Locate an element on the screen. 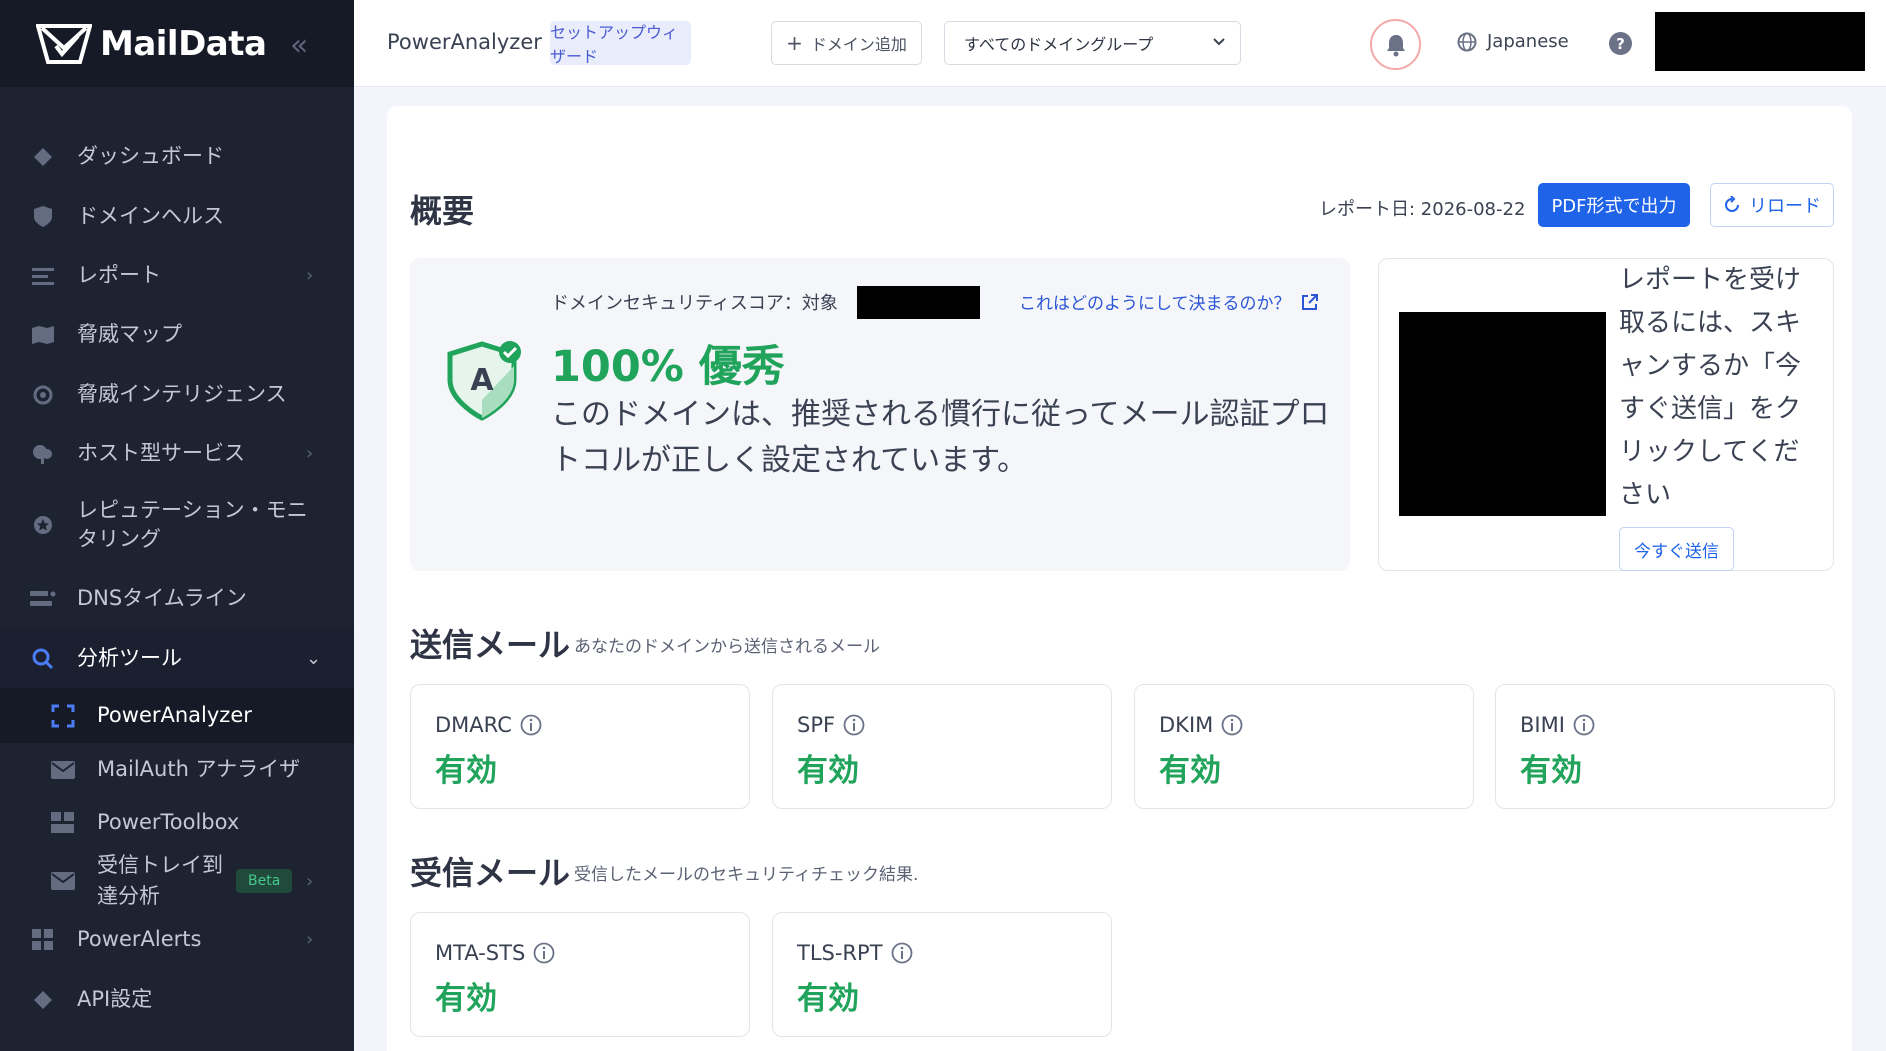 This screenshot has height=1051, width=1886. mail-icon is located at coordinates (63, 770).